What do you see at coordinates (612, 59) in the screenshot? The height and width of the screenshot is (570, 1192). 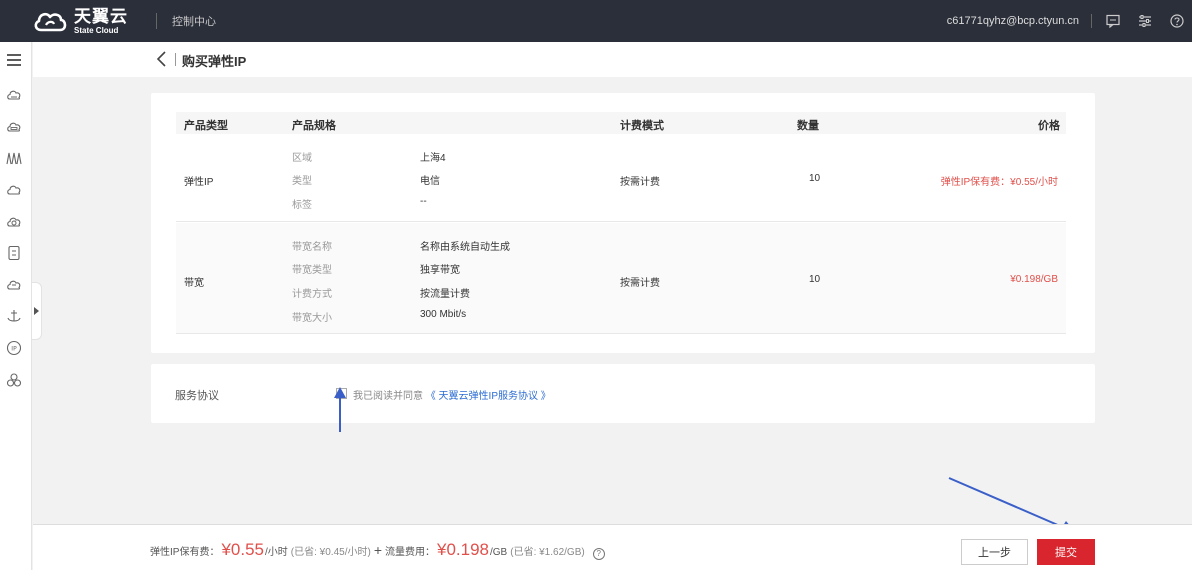 I see `page-header: 购买弹性IP` at bounding box center [612, 59].